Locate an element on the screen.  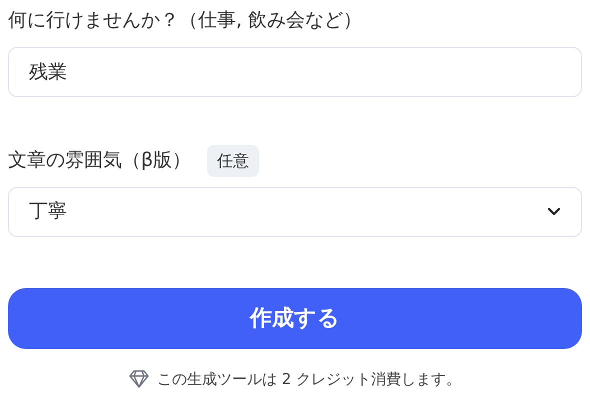
optional-tag: 任意 is located at coordinates (233, 160).